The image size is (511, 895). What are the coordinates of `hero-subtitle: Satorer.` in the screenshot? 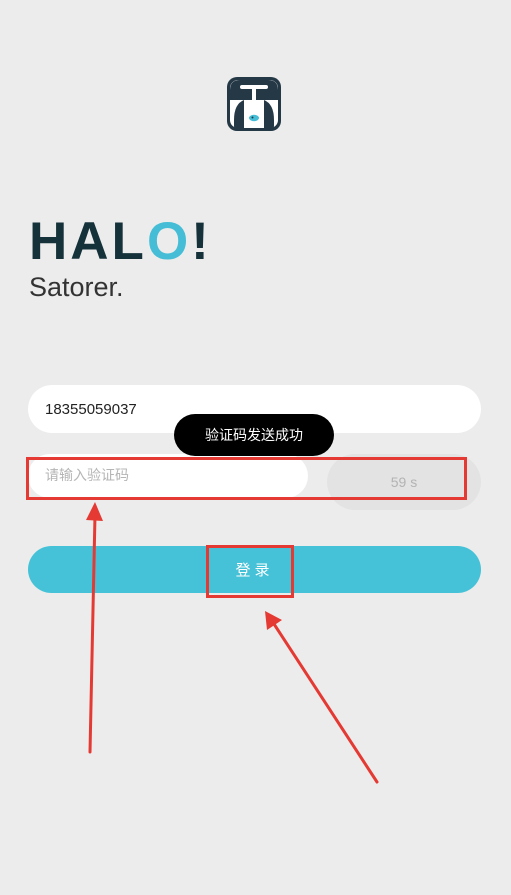 It's located at (76, 287).